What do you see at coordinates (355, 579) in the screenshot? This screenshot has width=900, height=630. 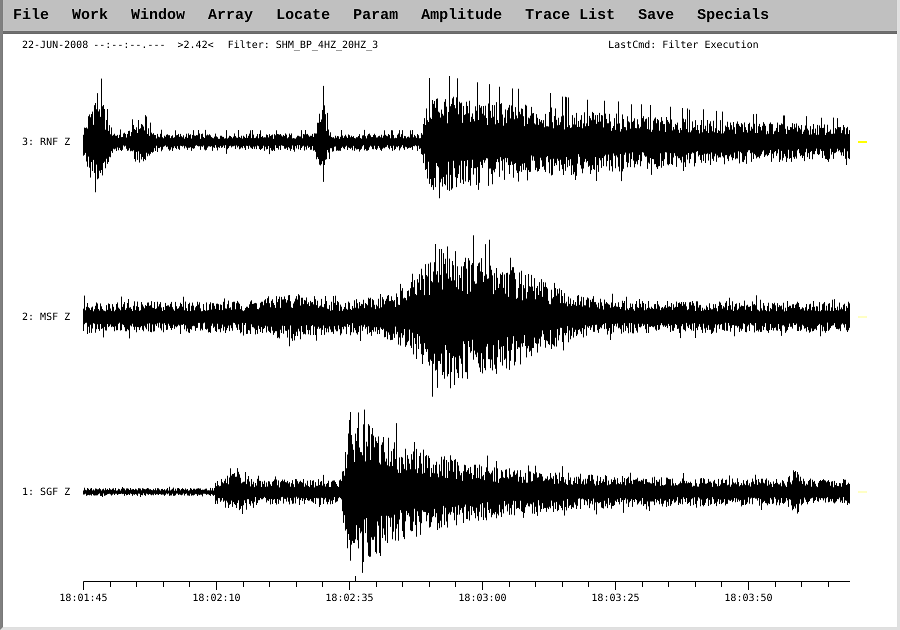 I see `pick-marker` at bounding box center [355, 579].